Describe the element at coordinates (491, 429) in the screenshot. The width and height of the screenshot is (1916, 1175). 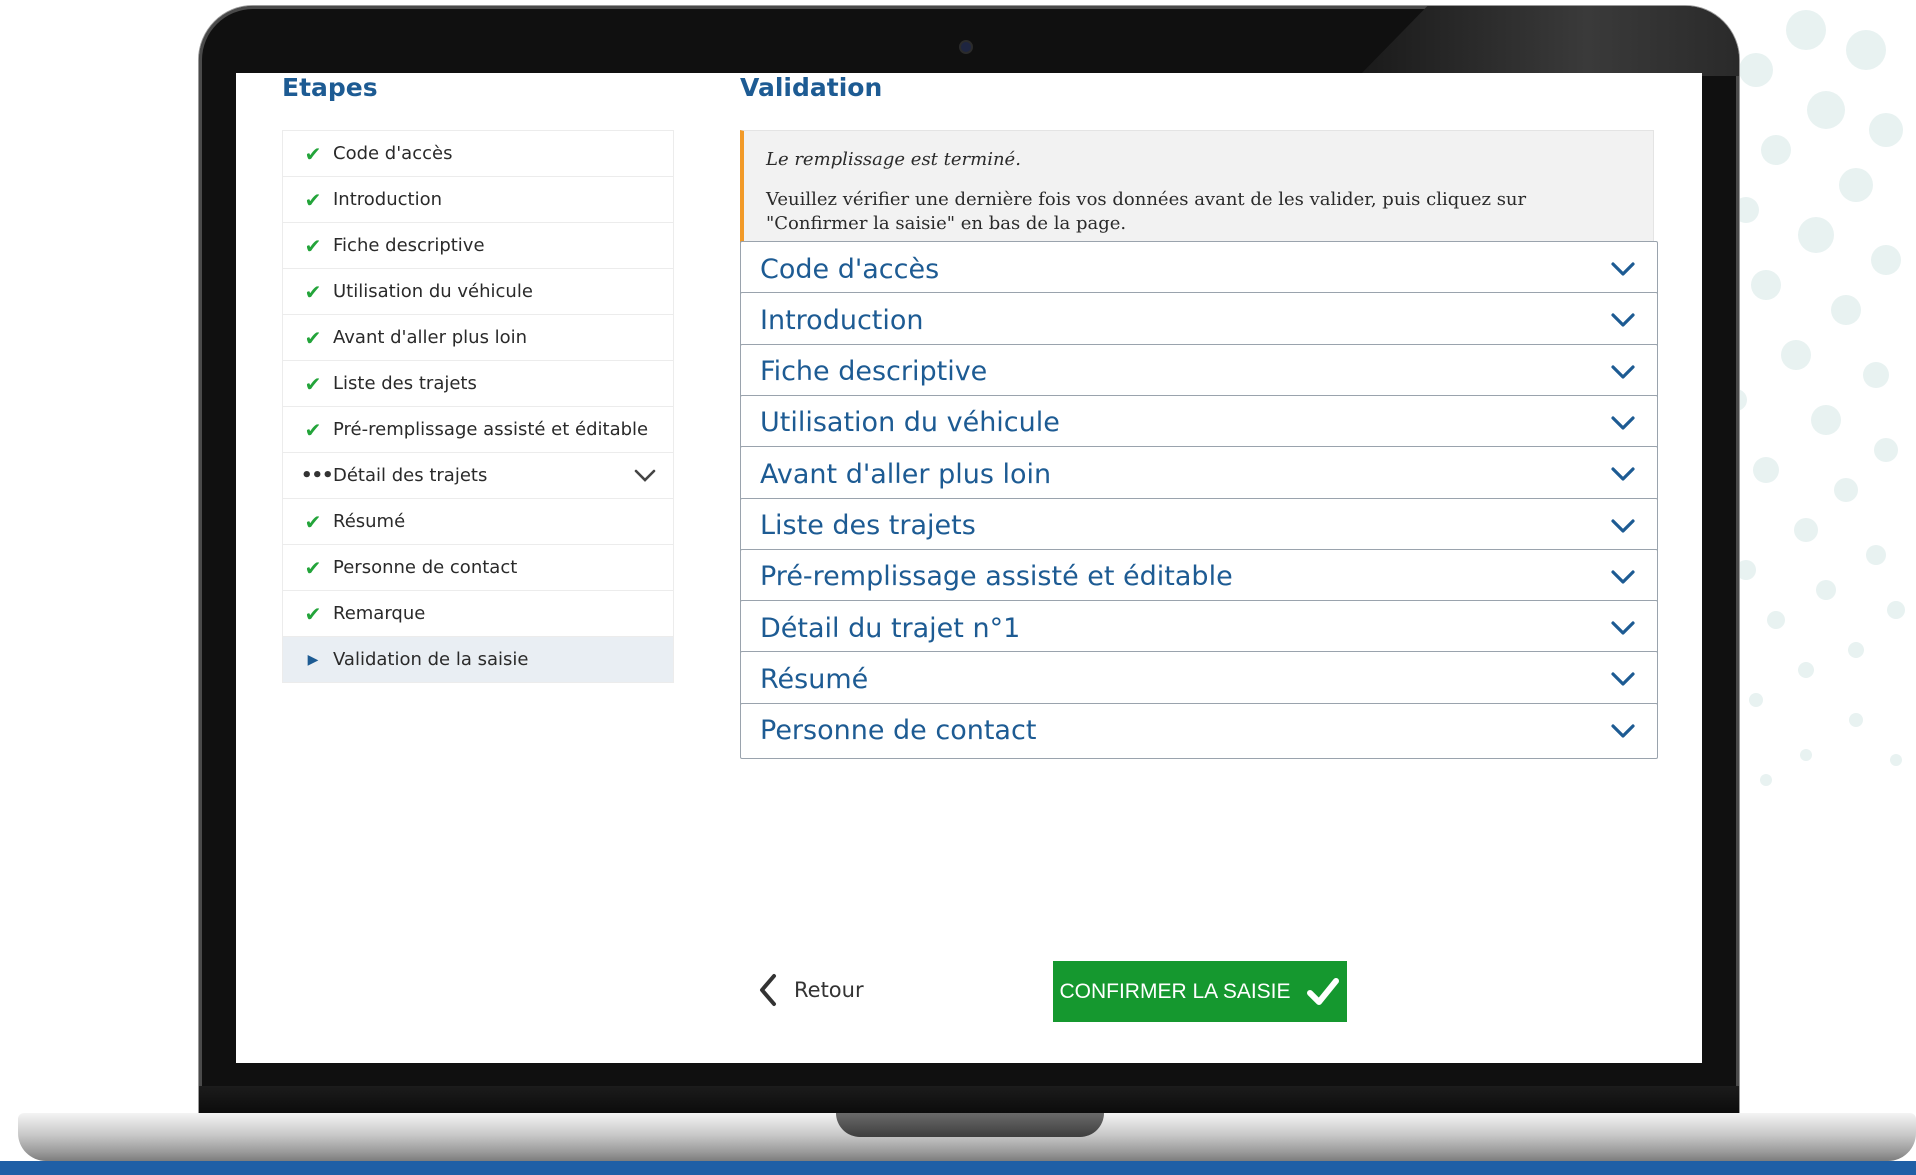
I see `step-label: Pré-remplissage assisté et éditable` at that location.